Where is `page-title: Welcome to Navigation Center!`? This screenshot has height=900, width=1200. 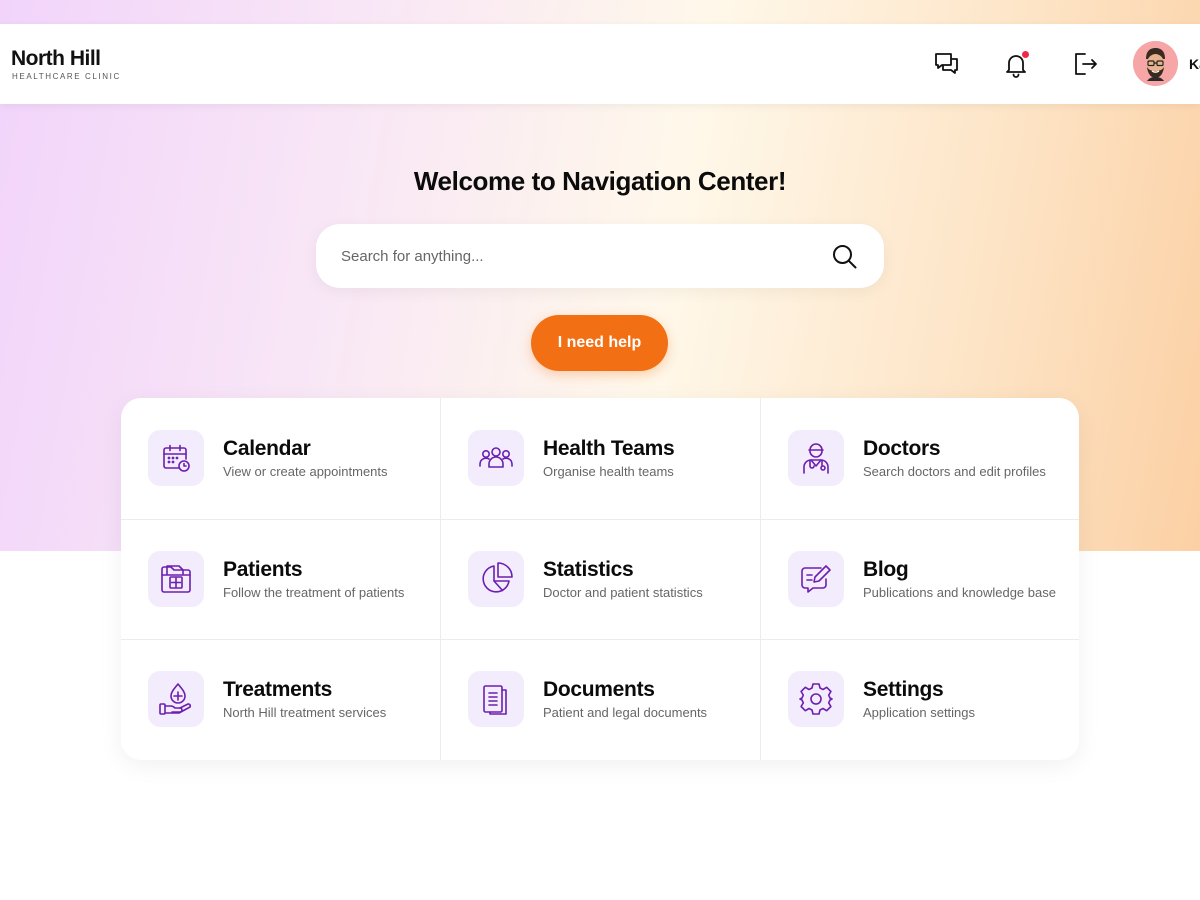
page-title: Welcome to Navigation Center! is located at coordinates (600, 181).